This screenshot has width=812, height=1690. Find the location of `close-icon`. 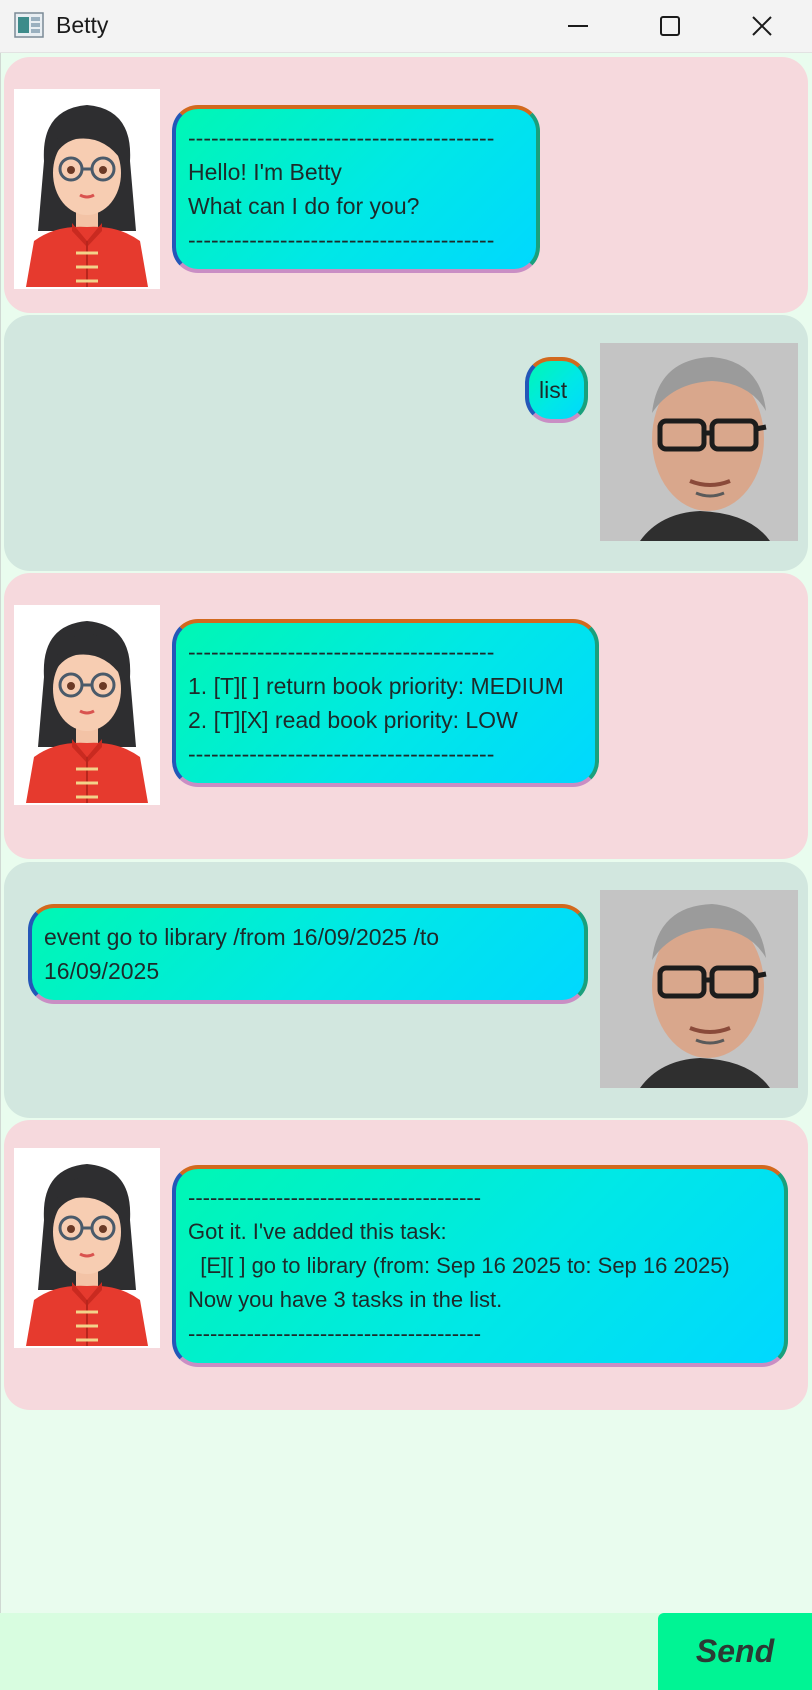

close-icon is located at coordinates (762, 26).